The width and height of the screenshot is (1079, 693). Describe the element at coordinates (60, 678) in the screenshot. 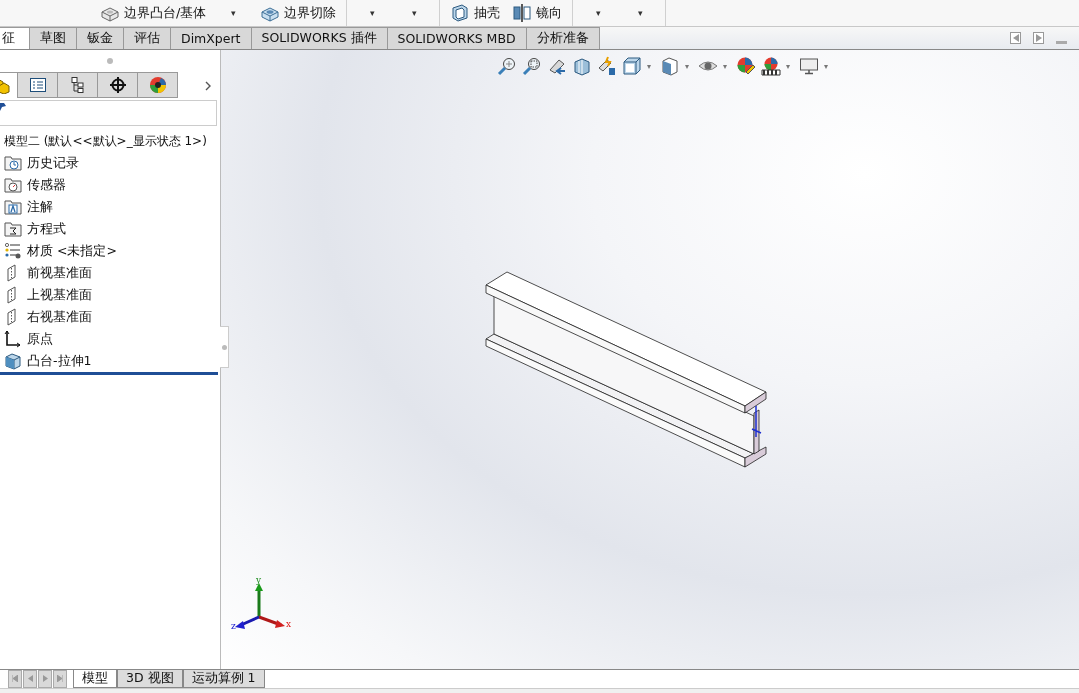

I see `last-arrow-icon` at that location.